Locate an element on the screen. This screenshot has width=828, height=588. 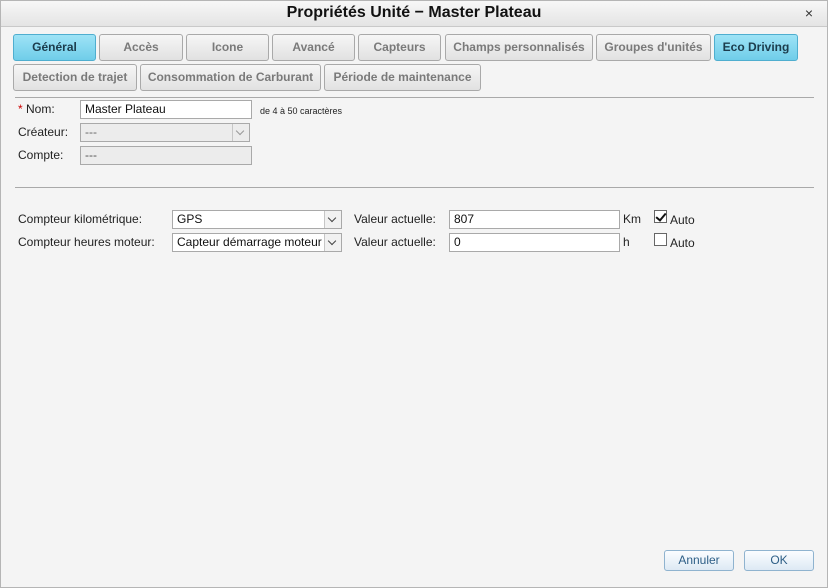
creator-value: --- is located at coordinates (91, 132).